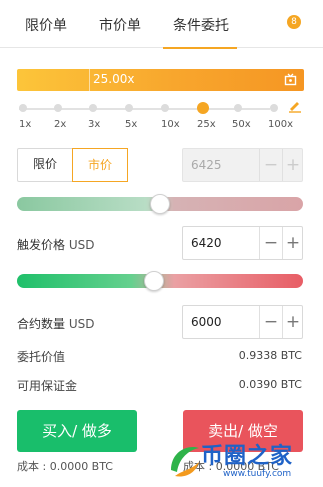 Image resolution: width=323 pixels, height=487 pixels. I want to click on trigger-price-input: 6420, so click(206, 243).